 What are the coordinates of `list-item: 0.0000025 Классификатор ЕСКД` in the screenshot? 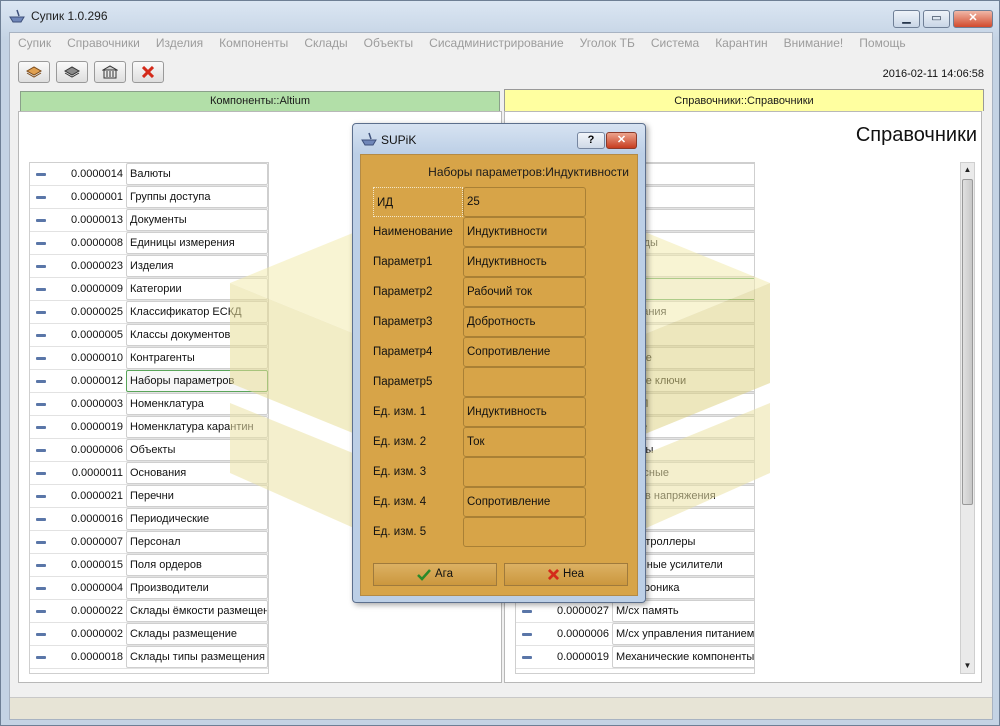 It's located at (149, 312).